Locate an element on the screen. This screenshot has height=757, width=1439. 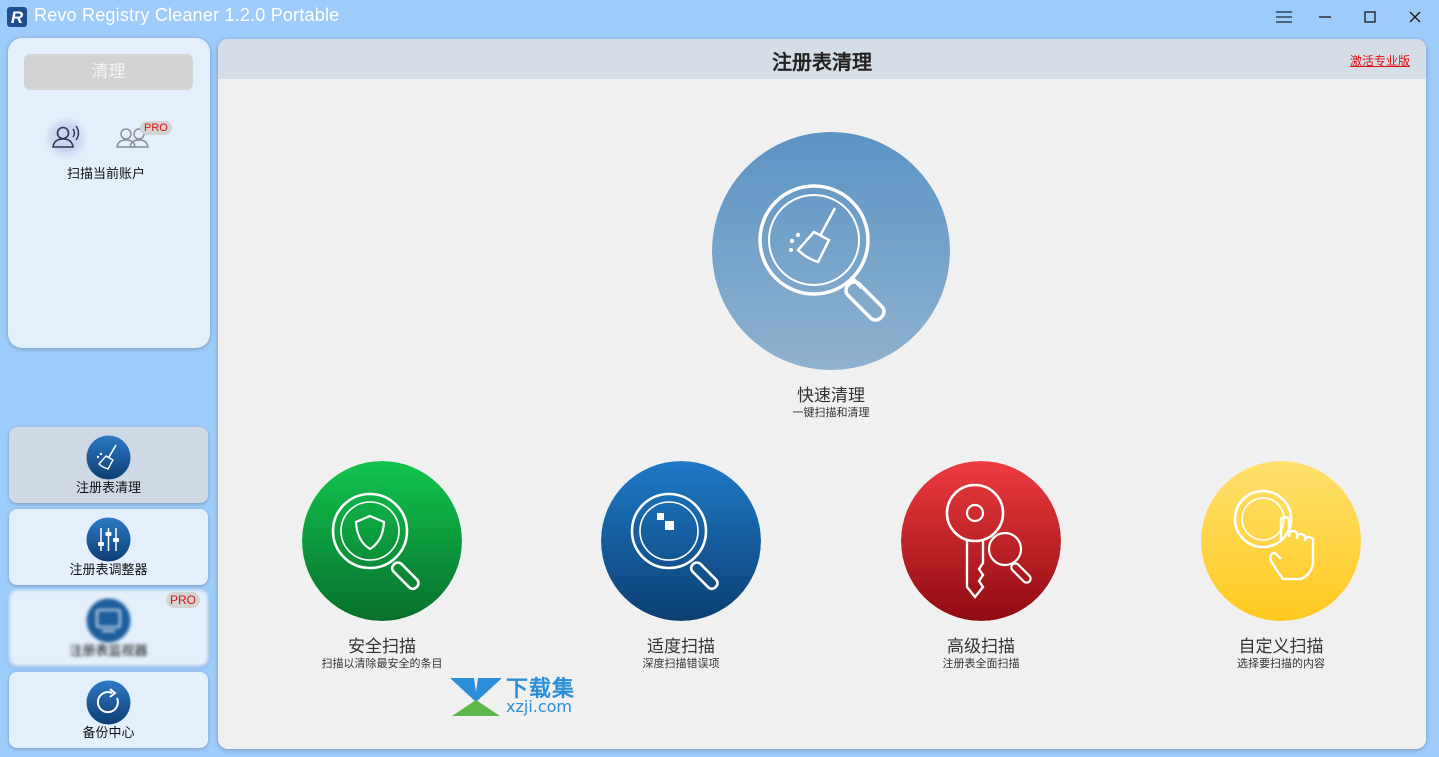
watermark-logo-icon is located at coordinates (476, 697).